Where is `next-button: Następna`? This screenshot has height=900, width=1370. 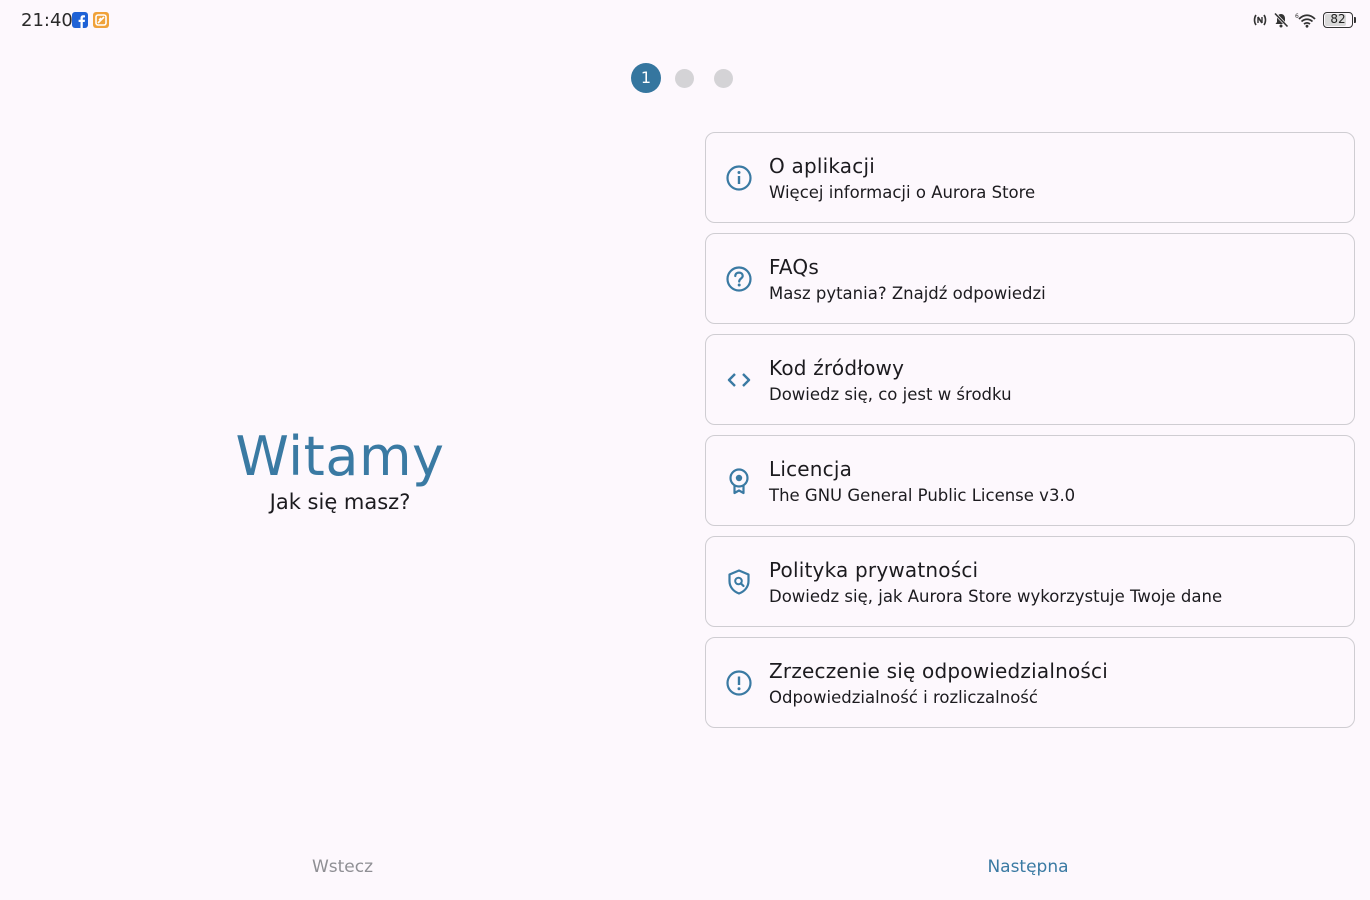 next-button: Następna is located at coordinates (1028, 867).